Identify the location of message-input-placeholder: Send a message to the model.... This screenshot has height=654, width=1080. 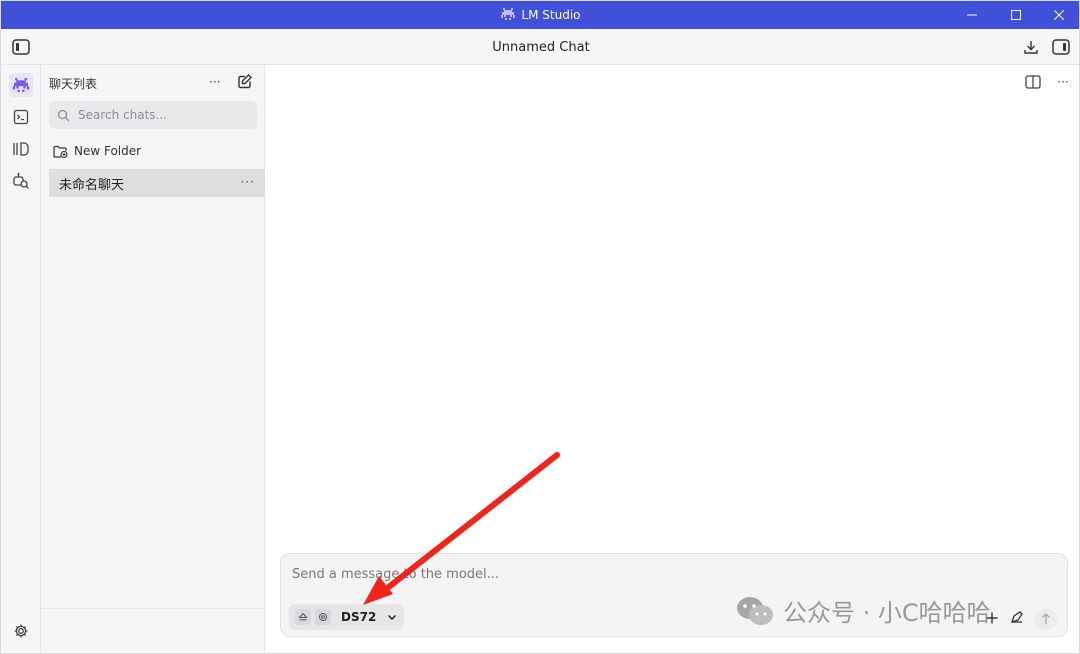
(395, 574).